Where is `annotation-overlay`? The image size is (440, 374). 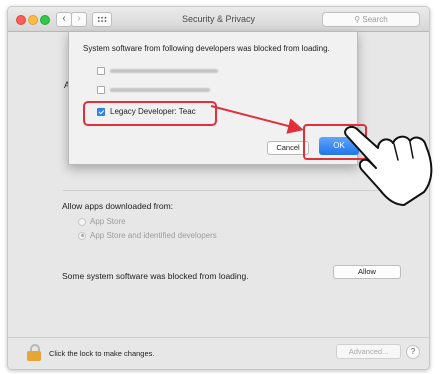
annotation-overlay is located at coordinates (321, 155).